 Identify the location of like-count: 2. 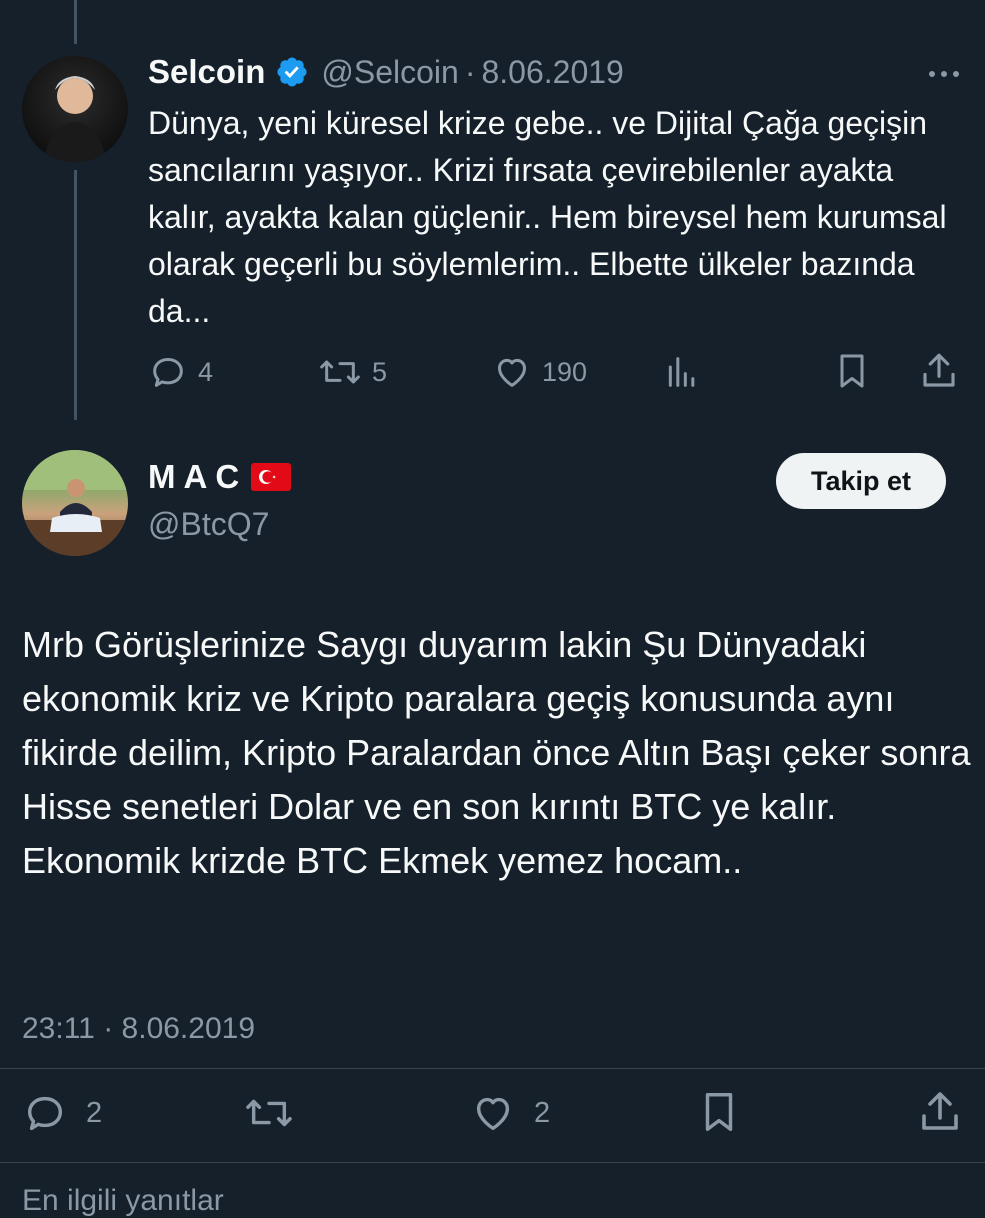
(542, 1112).